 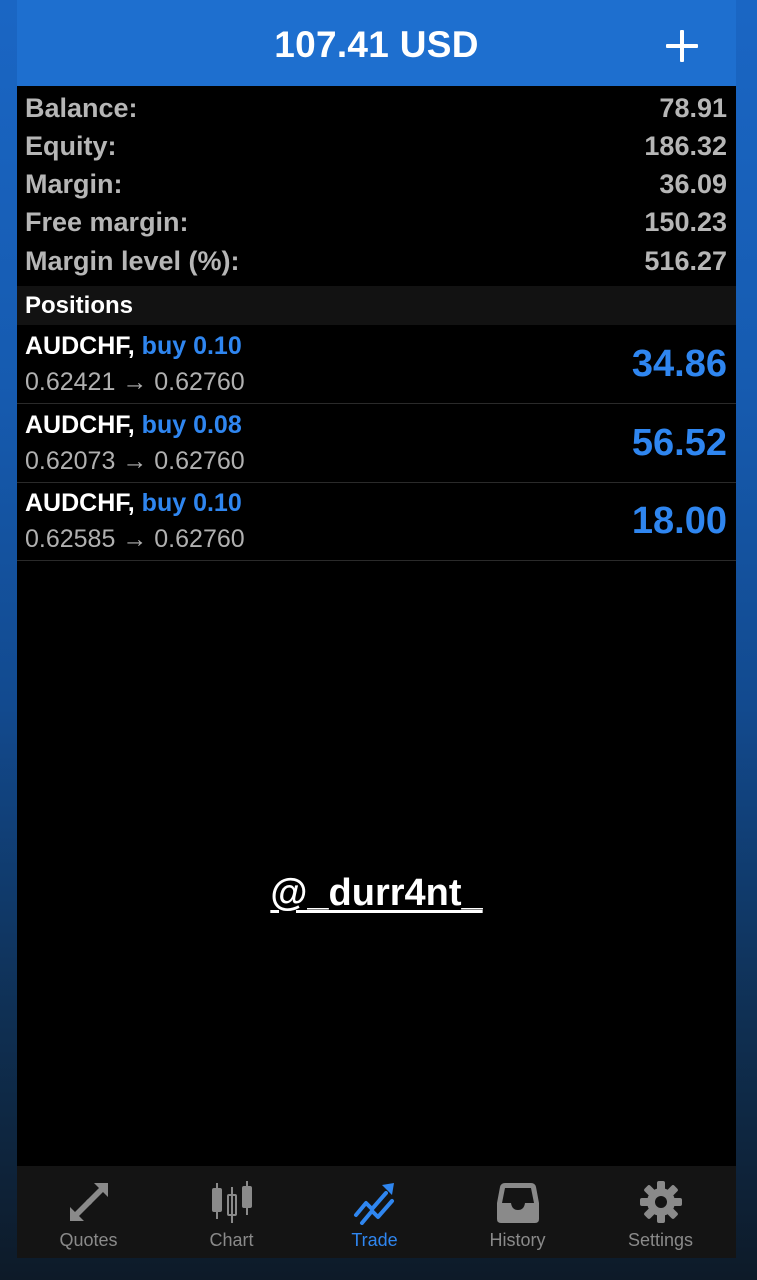 I want to click on tab-history: History, so click(x=517, y=1212).